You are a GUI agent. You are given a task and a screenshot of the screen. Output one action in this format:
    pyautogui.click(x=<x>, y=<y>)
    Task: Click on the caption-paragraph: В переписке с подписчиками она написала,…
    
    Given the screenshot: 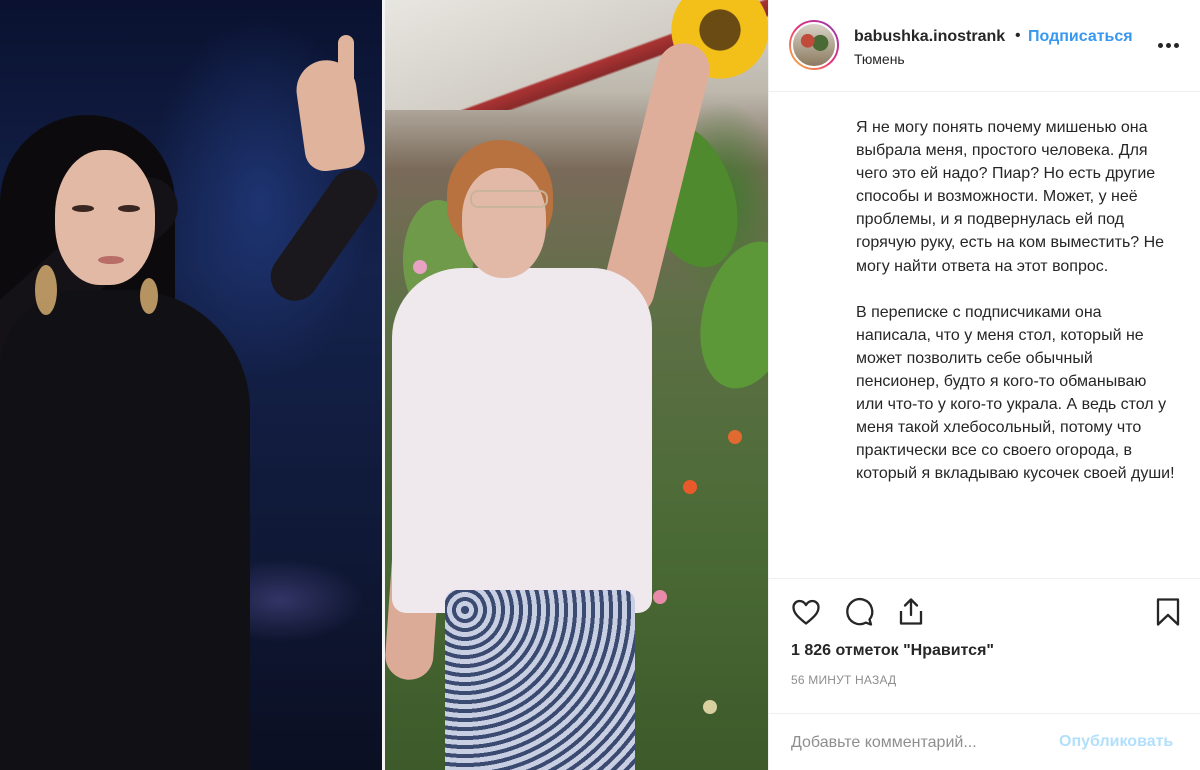 What is the action you would take?
    pyautogui.click(x=1015, y=393)
    